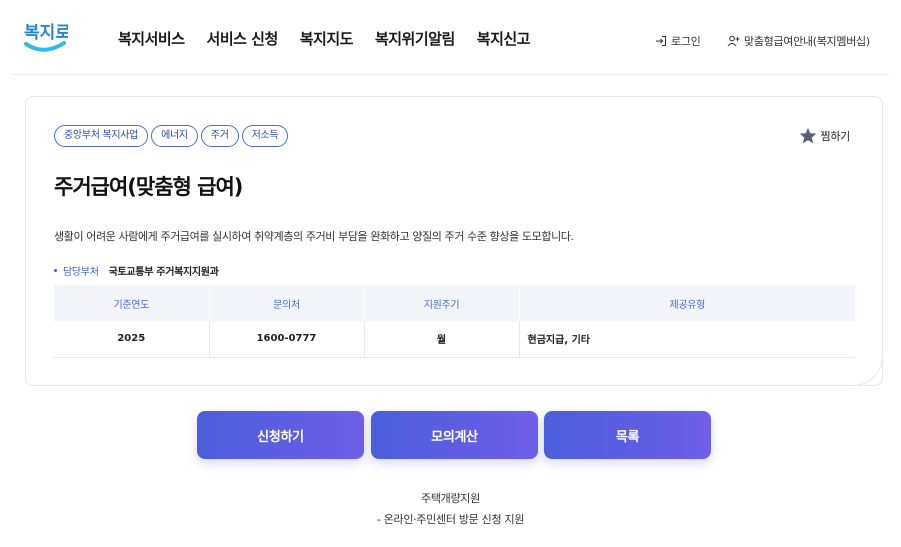 The height and width of the screenshot is (547, 901). What do you see at coordinates (686, 41) in the screenshot?
I see `login-label: 로그인` at bounding box center [686, 41].